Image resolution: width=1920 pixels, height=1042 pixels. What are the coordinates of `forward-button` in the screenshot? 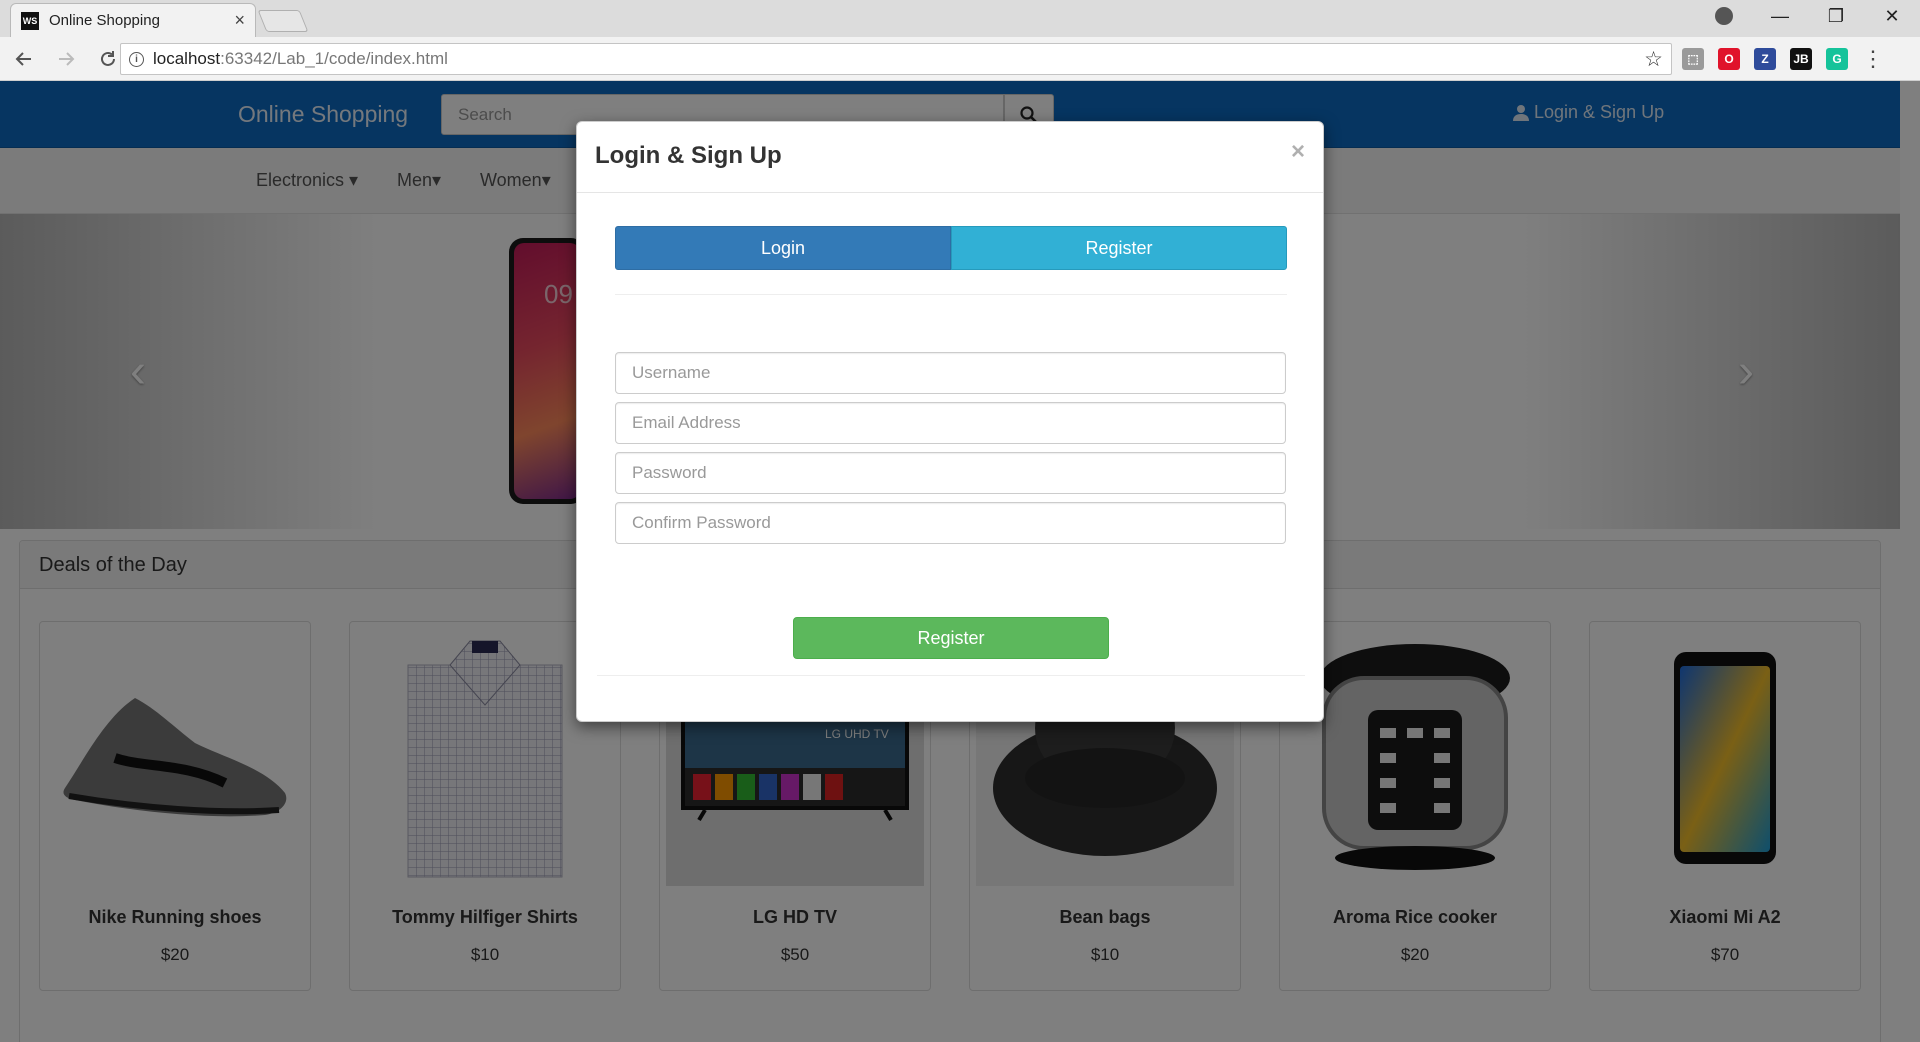 It's located at (66, 59).